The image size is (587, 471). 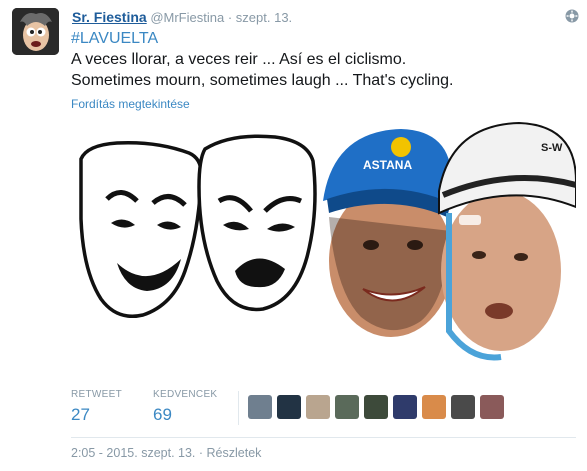 I want to click on avatar-image, so click(x=35, y=31).